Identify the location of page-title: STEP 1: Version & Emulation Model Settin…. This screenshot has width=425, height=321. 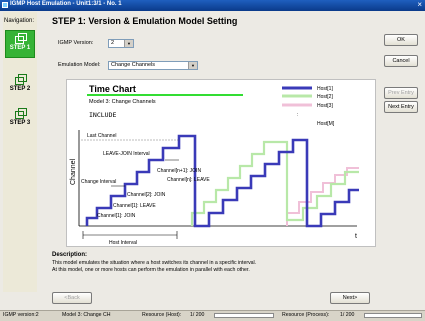
(145, 21).